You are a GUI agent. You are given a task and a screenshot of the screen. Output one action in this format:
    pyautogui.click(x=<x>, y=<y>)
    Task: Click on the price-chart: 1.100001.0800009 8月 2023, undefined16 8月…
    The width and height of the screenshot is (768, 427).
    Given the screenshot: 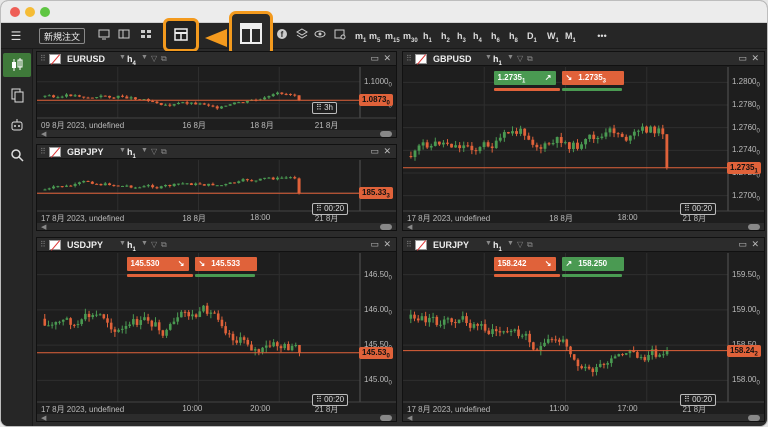 What is the action you would take?
    pyautogui.click(x=216, y=98)
    